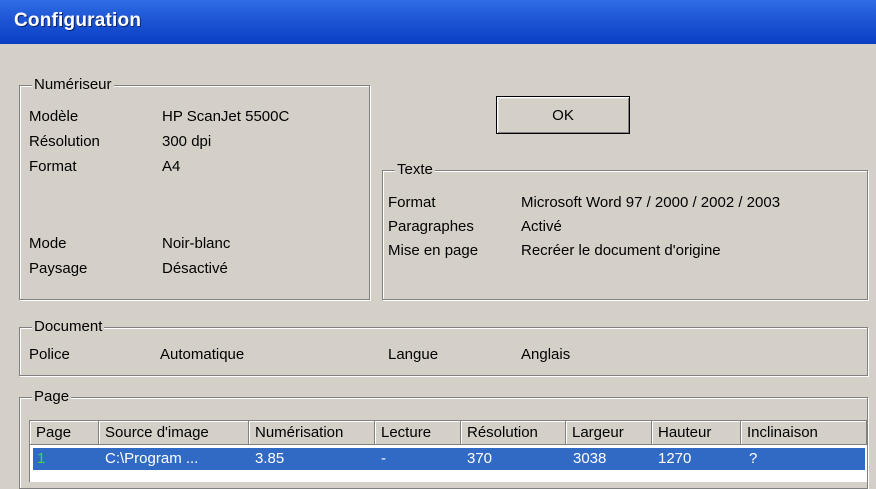 The width and height of the screenshot is (876, 489). Describe the element at coordinates (609, 433) in the screenshot. I see `column-header-width: Largeur` at that location.